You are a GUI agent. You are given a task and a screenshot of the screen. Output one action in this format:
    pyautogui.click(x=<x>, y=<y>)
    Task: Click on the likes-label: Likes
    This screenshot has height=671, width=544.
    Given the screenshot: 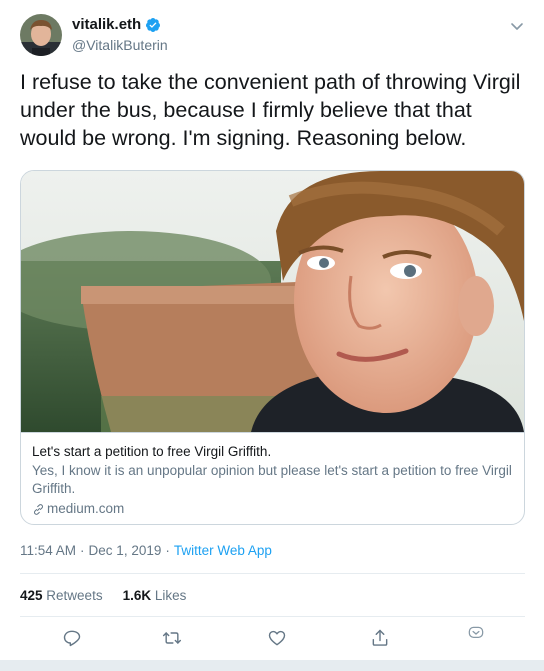 What is the action you would take?
    pyautogui.click(x=171, y=595)
    